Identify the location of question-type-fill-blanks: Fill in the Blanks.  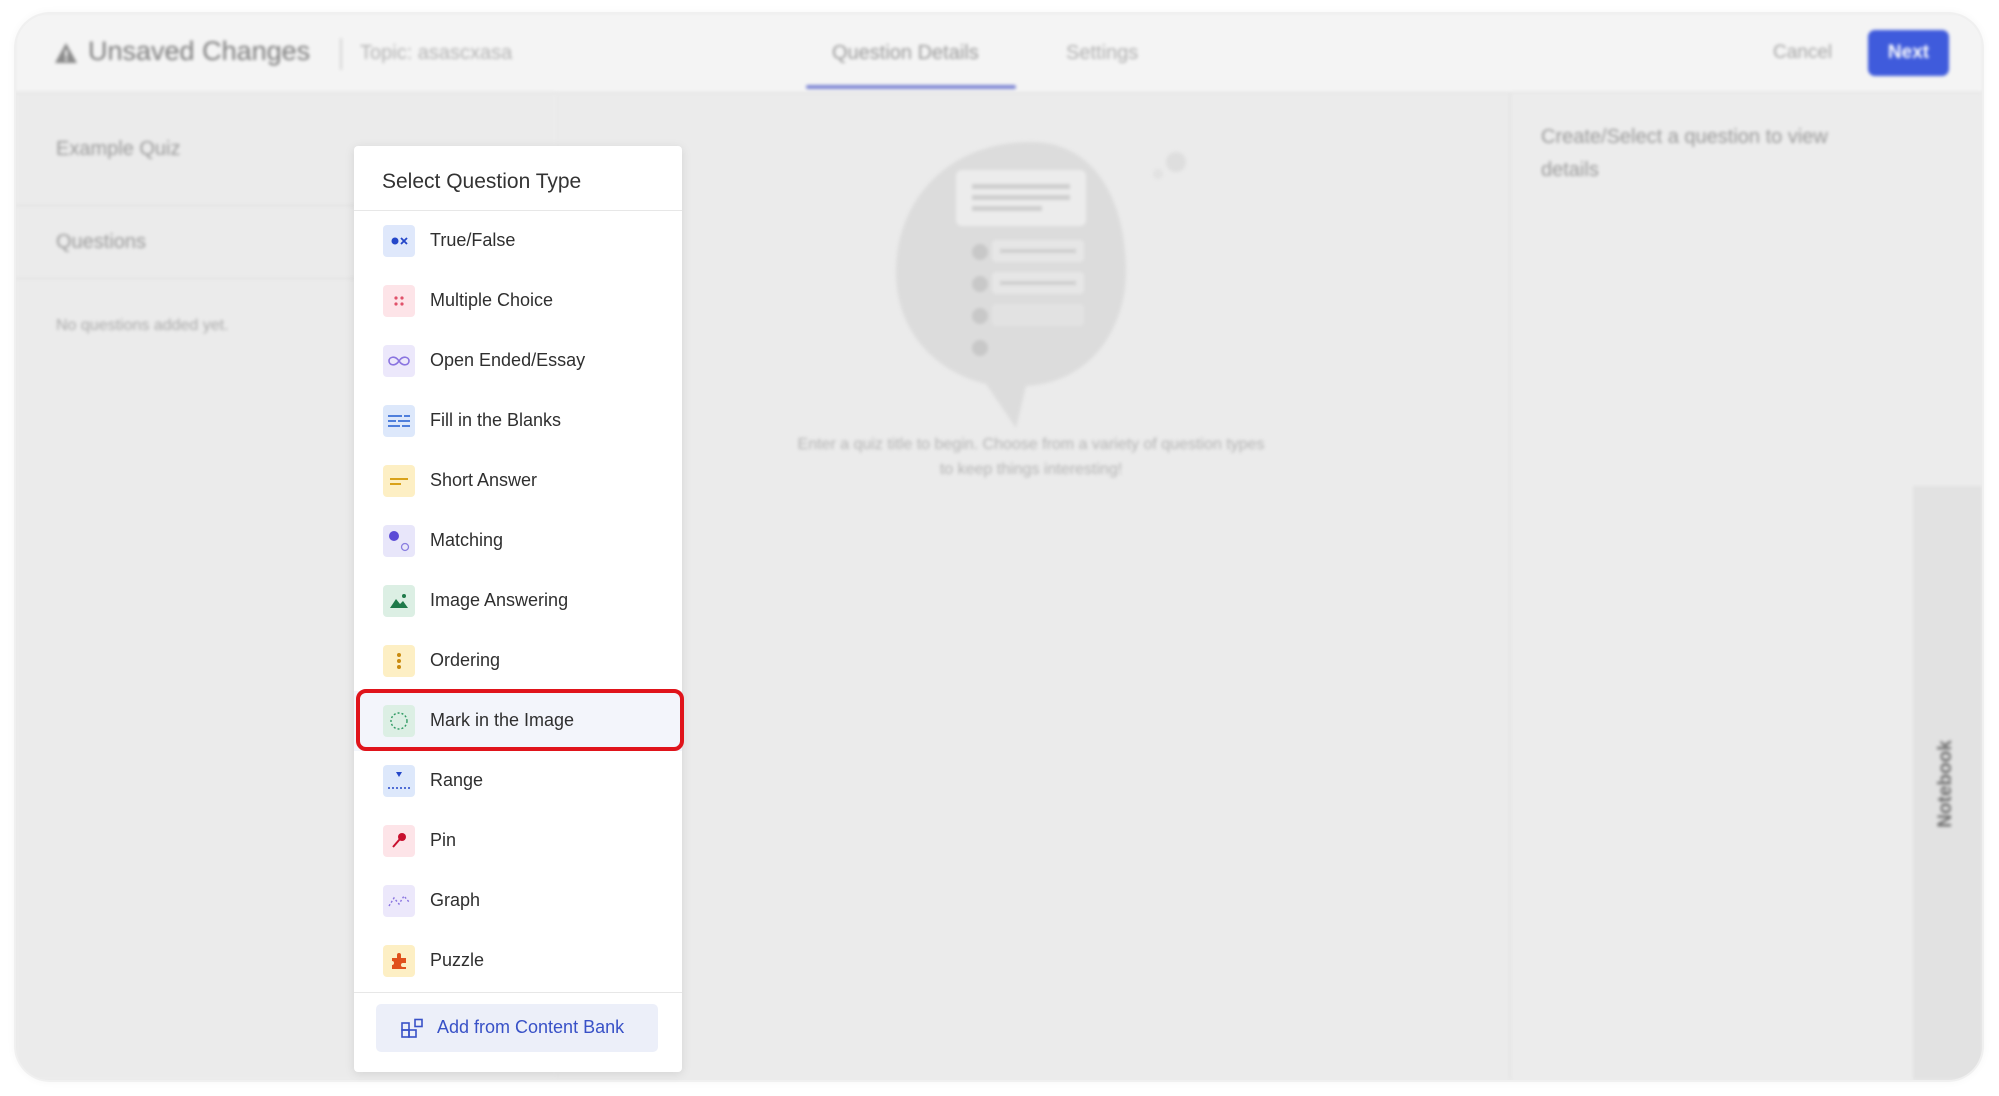
(518, 421).